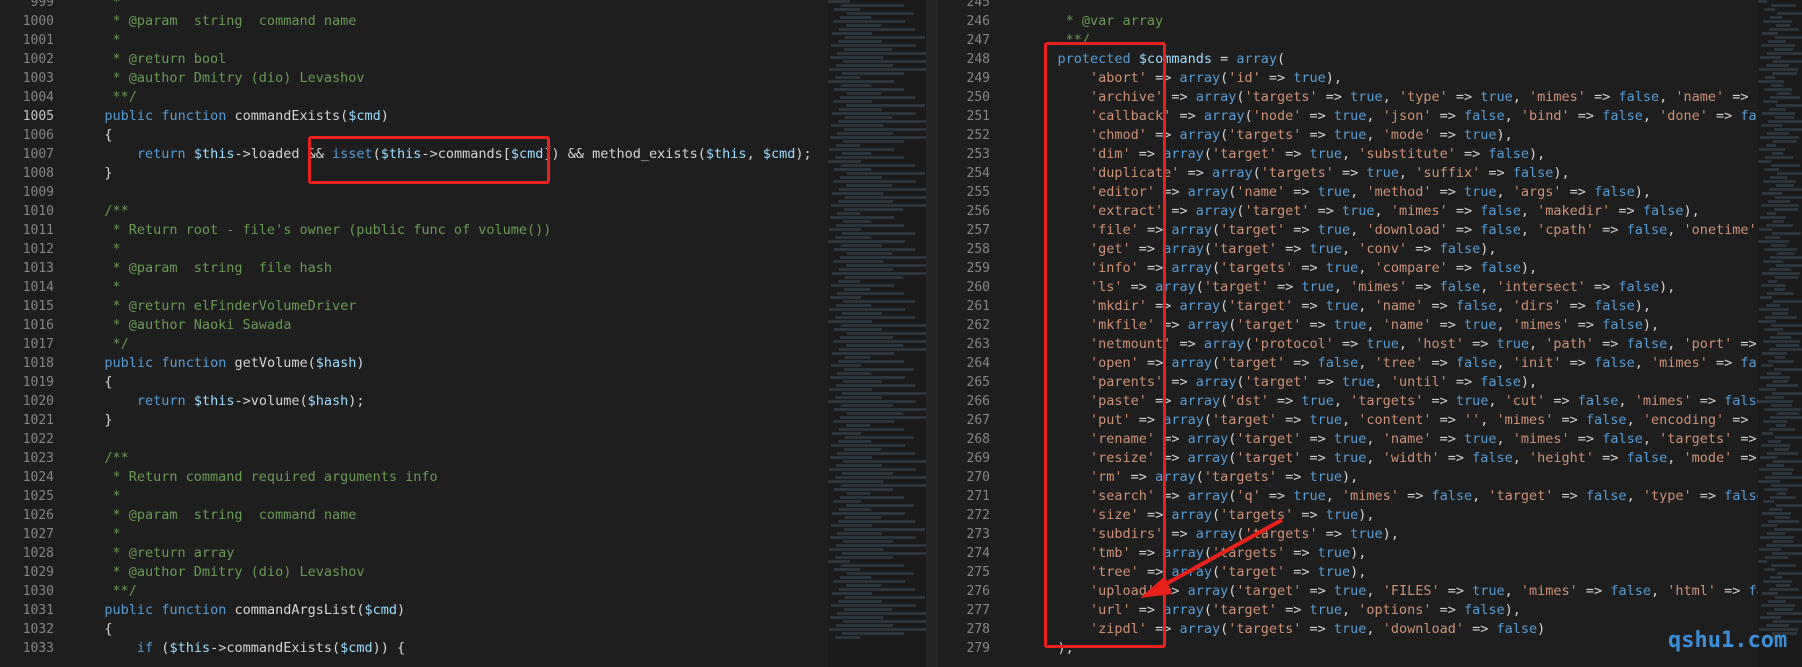 The image size is (1802, 667). Describe the element at coordinates (1728, 640) in the screenshot. I see `watermark: qshu1.com` at that location.